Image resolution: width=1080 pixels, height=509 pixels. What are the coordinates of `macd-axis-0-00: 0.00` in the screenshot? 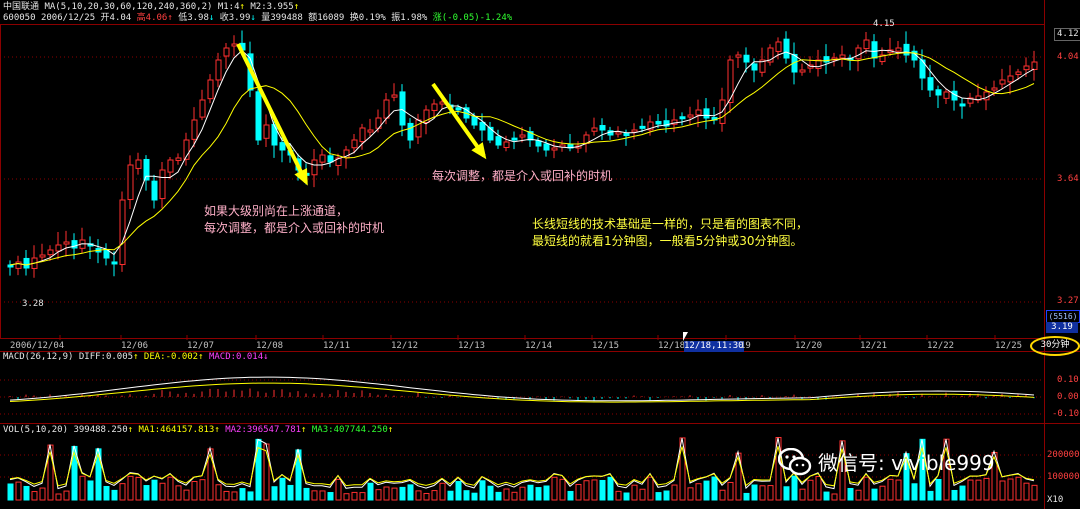 It's located at (1068, 397).